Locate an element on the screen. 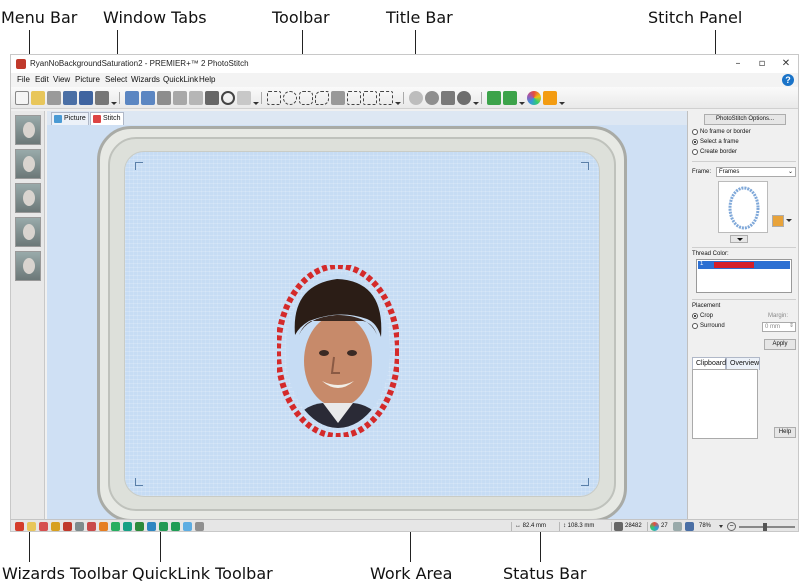 The width and height of the screenshot is (799, 585). status-separator is located at coordinates (559, 526).